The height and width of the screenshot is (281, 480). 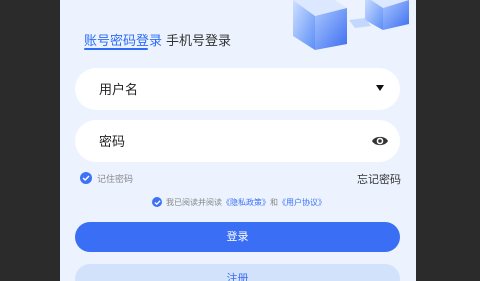 What do you see at coordinates (237, 237) in the screenshot?
I see `login-button: 登录` at bounding box center [237, 237].